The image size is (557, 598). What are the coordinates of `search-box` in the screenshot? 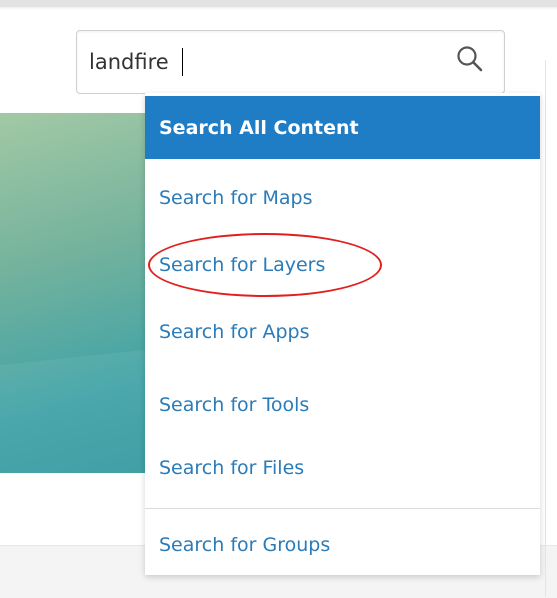 It's located at (290, 62).